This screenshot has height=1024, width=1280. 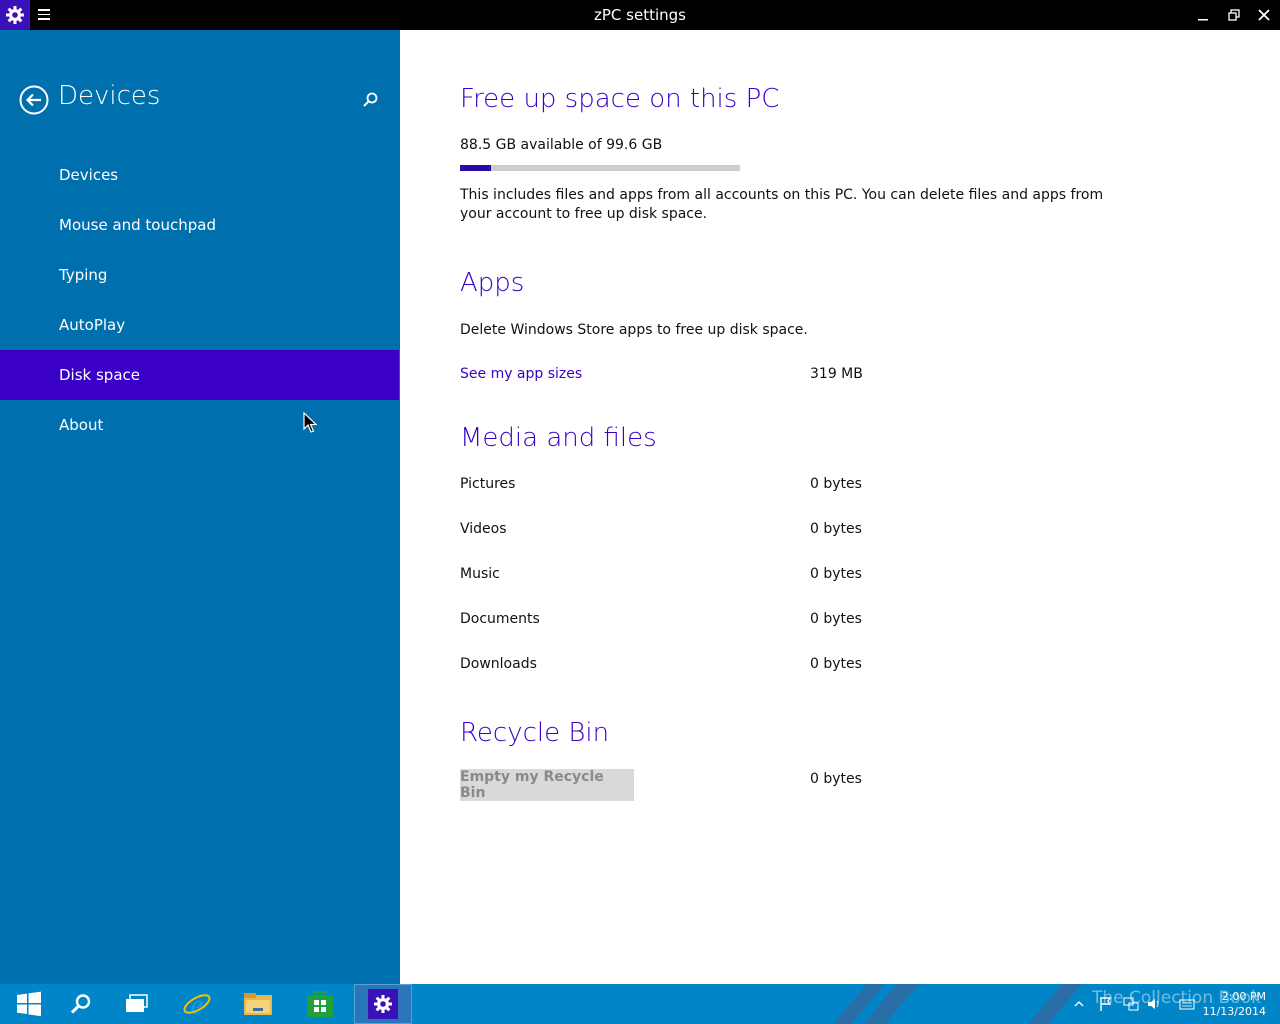 I want to click on action-center-flag-icon, so click(x=1106, y=1004).